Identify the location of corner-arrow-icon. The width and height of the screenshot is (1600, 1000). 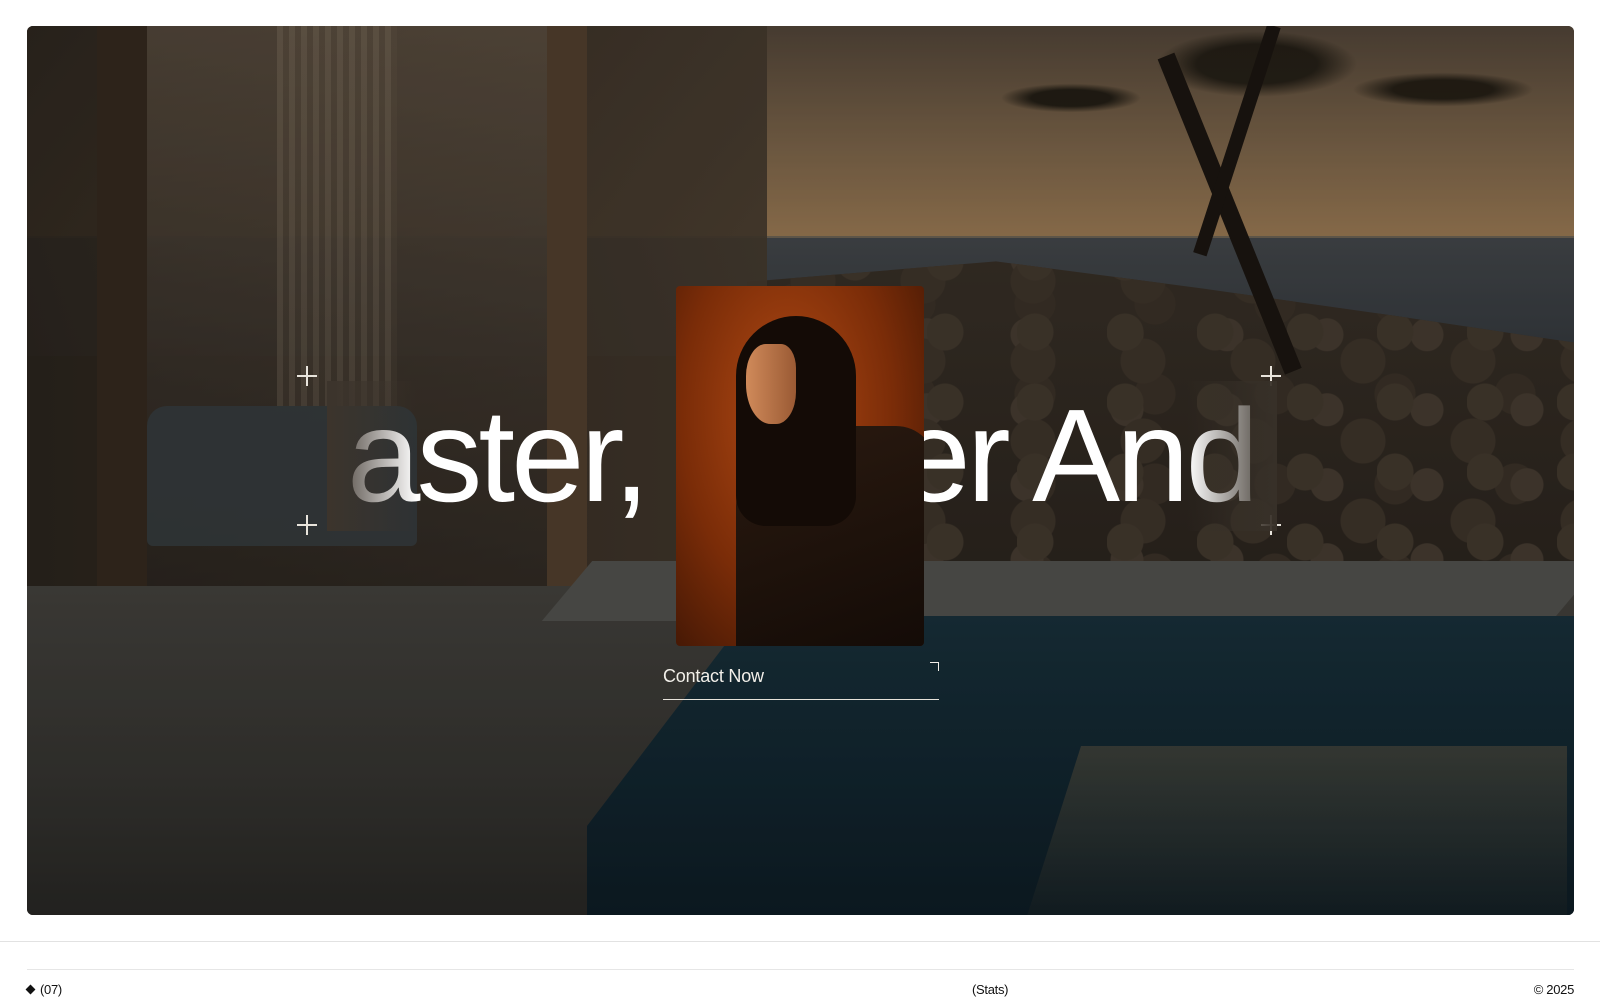
(934, 666).